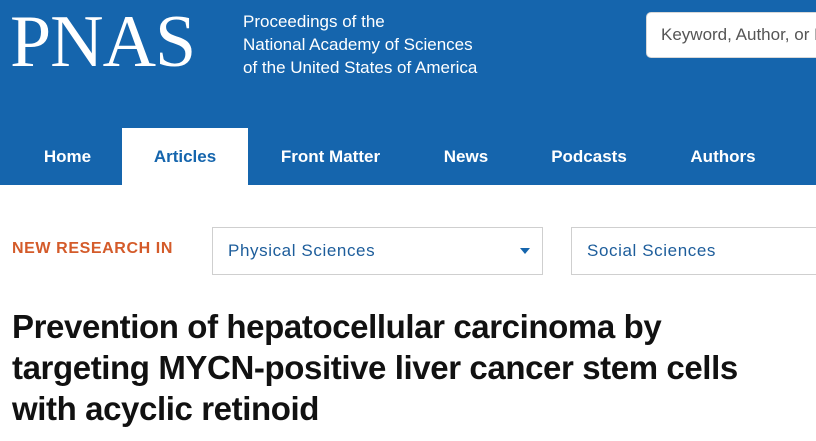 This screenshot has width=816, height=441. I want to click on search-input, so click(731, 35).